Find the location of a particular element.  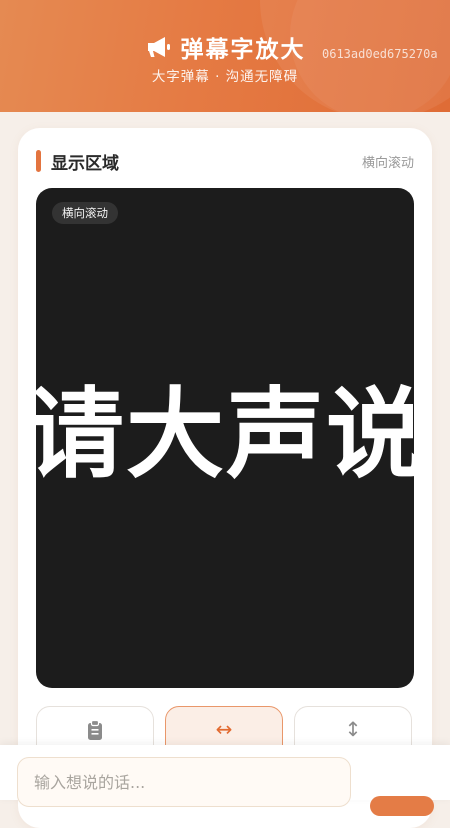

app-header: 弹幕字放大 0613ad0ed675270a 大字弹幕 · 沟通无障碍 is located at coordinates (225, 56).